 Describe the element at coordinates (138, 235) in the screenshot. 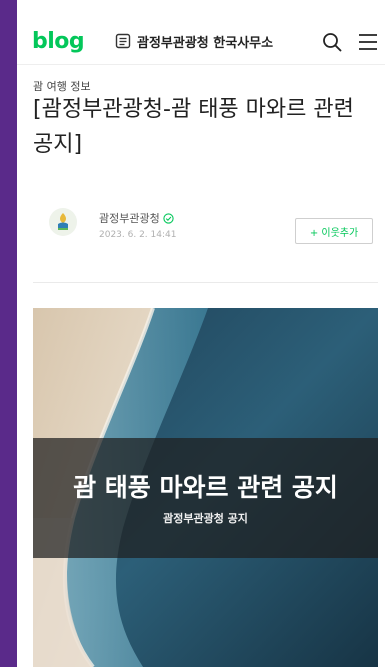

I see `post-date: 2023. 6. 2. 14:41` at that location.